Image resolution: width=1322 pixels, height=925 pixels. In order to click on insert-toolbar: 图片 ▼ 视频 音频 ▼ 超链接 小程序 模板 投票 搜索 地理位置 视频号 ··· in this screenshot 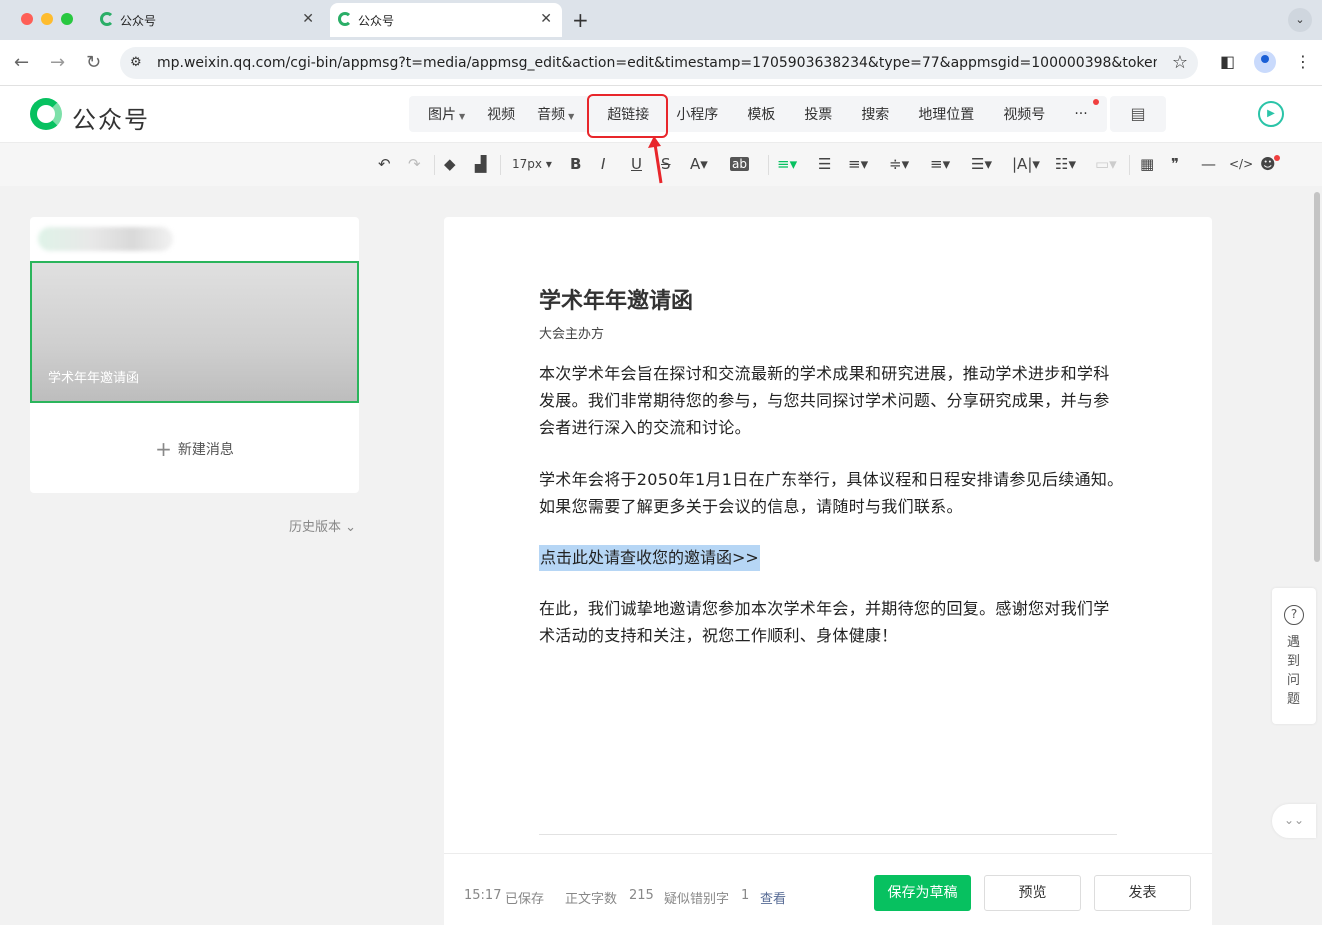, I will do `click(758, 114)`.